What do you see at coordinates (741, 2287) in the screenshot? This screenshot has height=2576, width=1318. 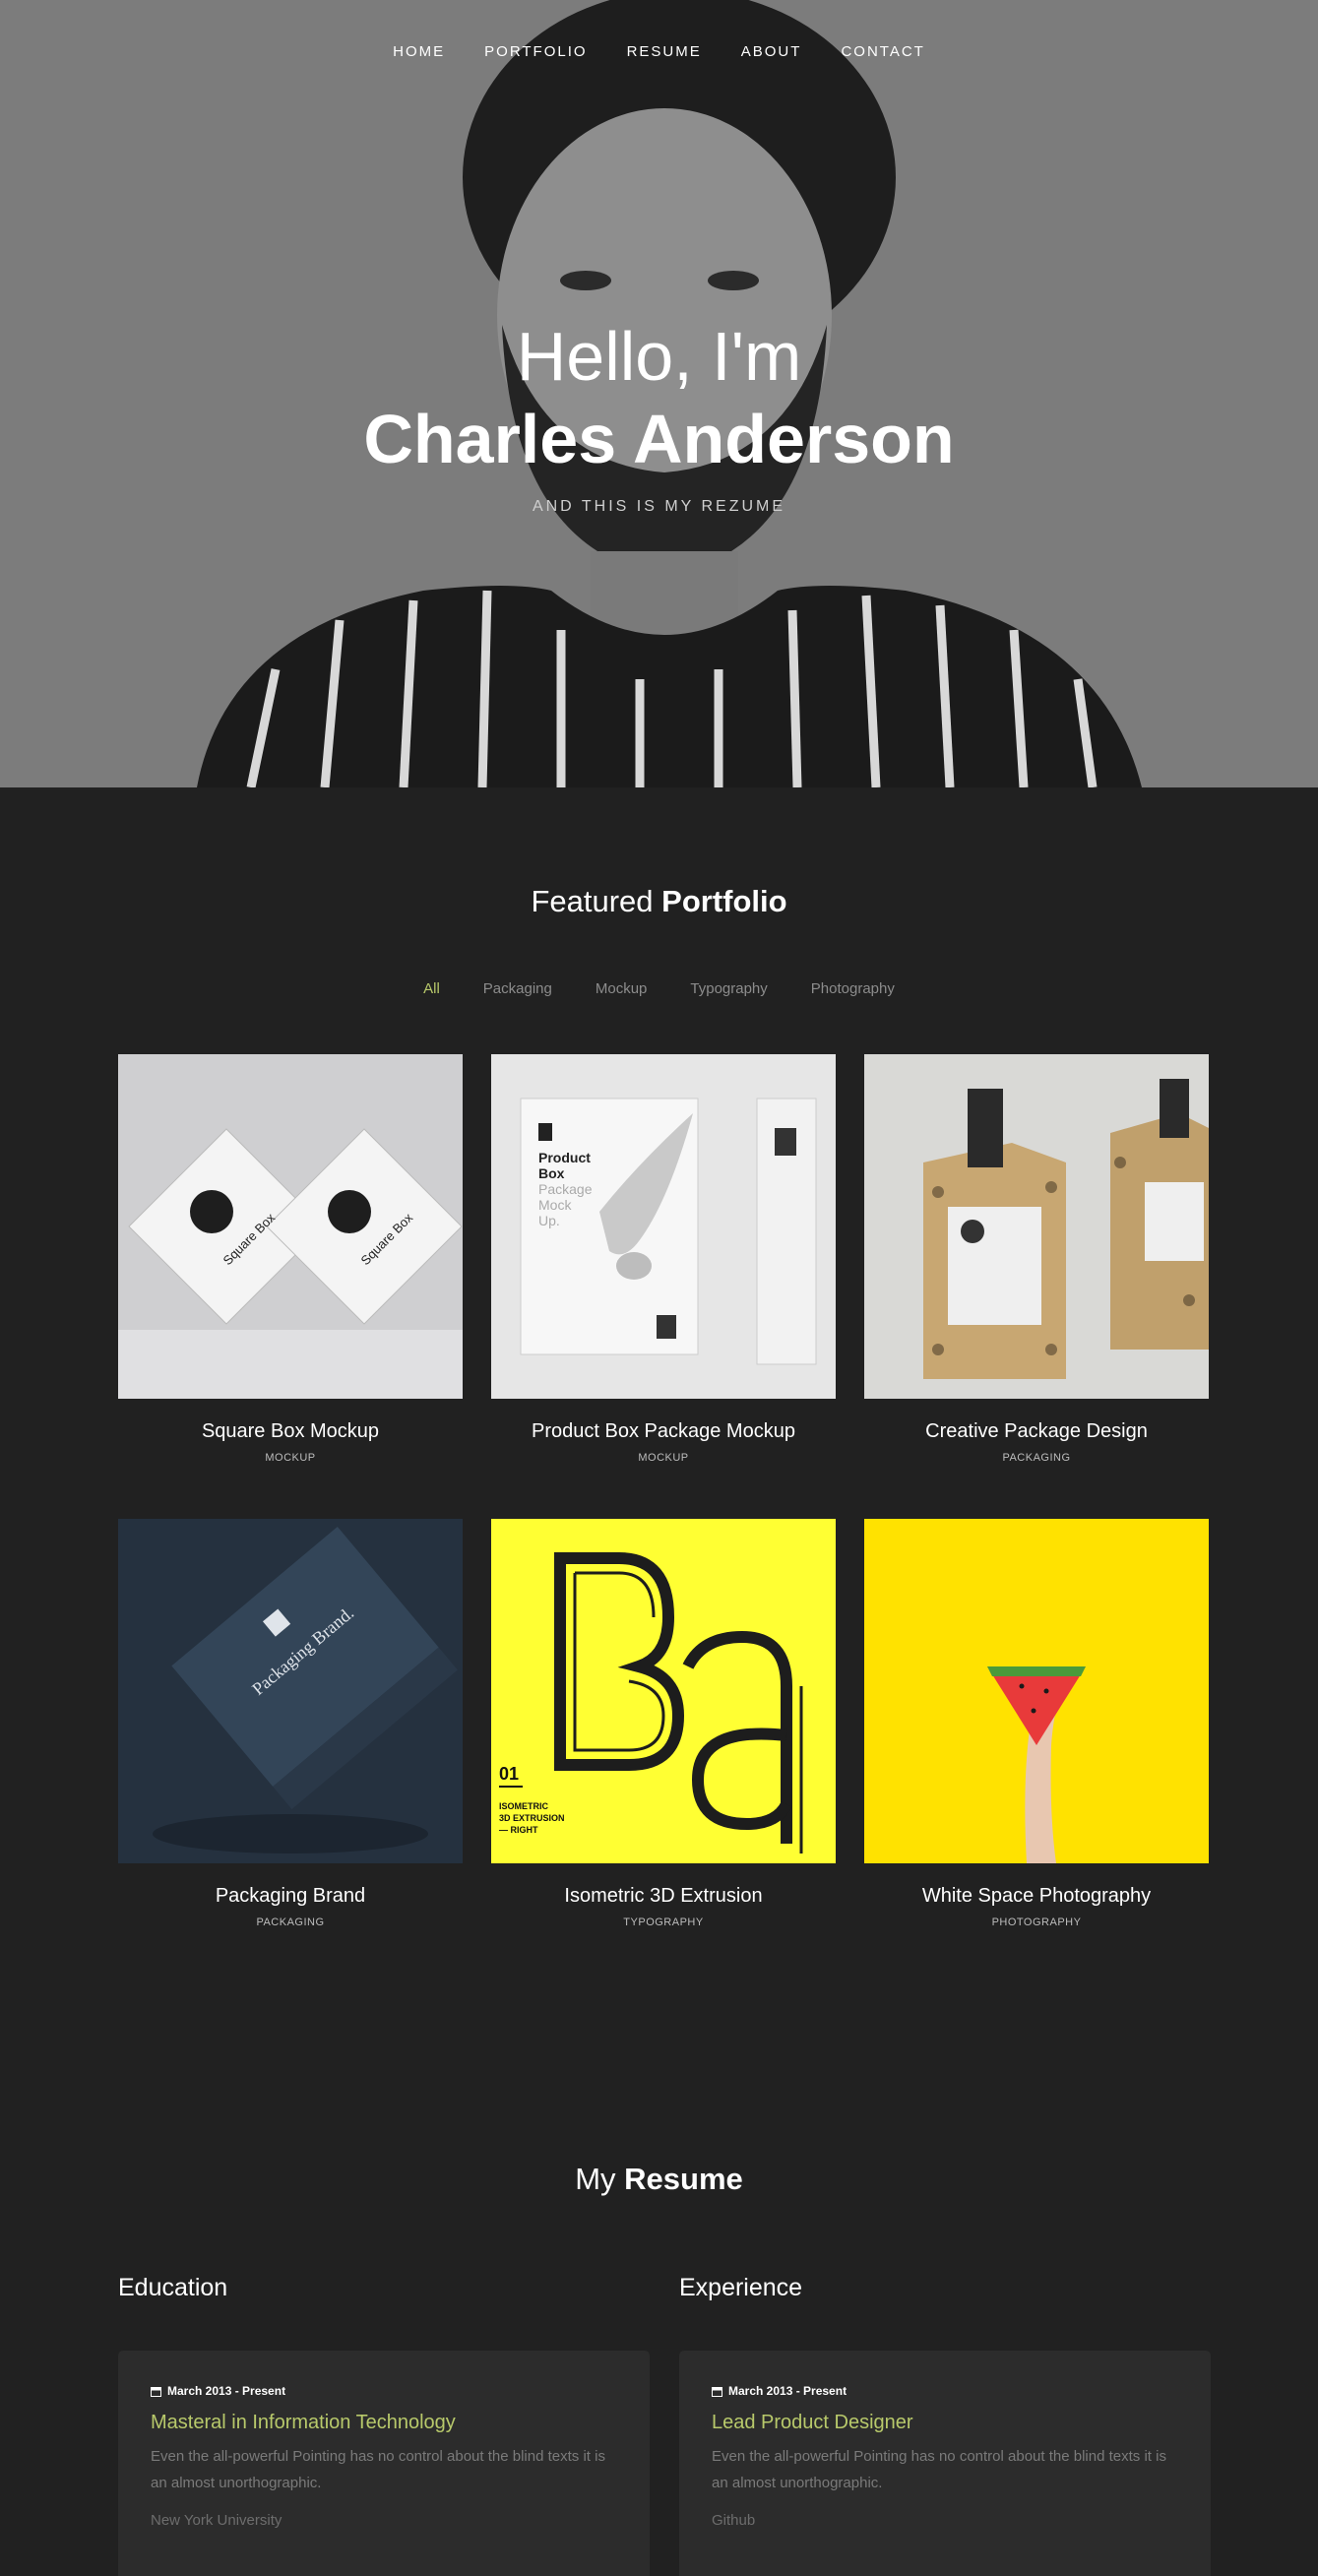 I see `experience-heading: Experience` at bounding box center [741, 2287].